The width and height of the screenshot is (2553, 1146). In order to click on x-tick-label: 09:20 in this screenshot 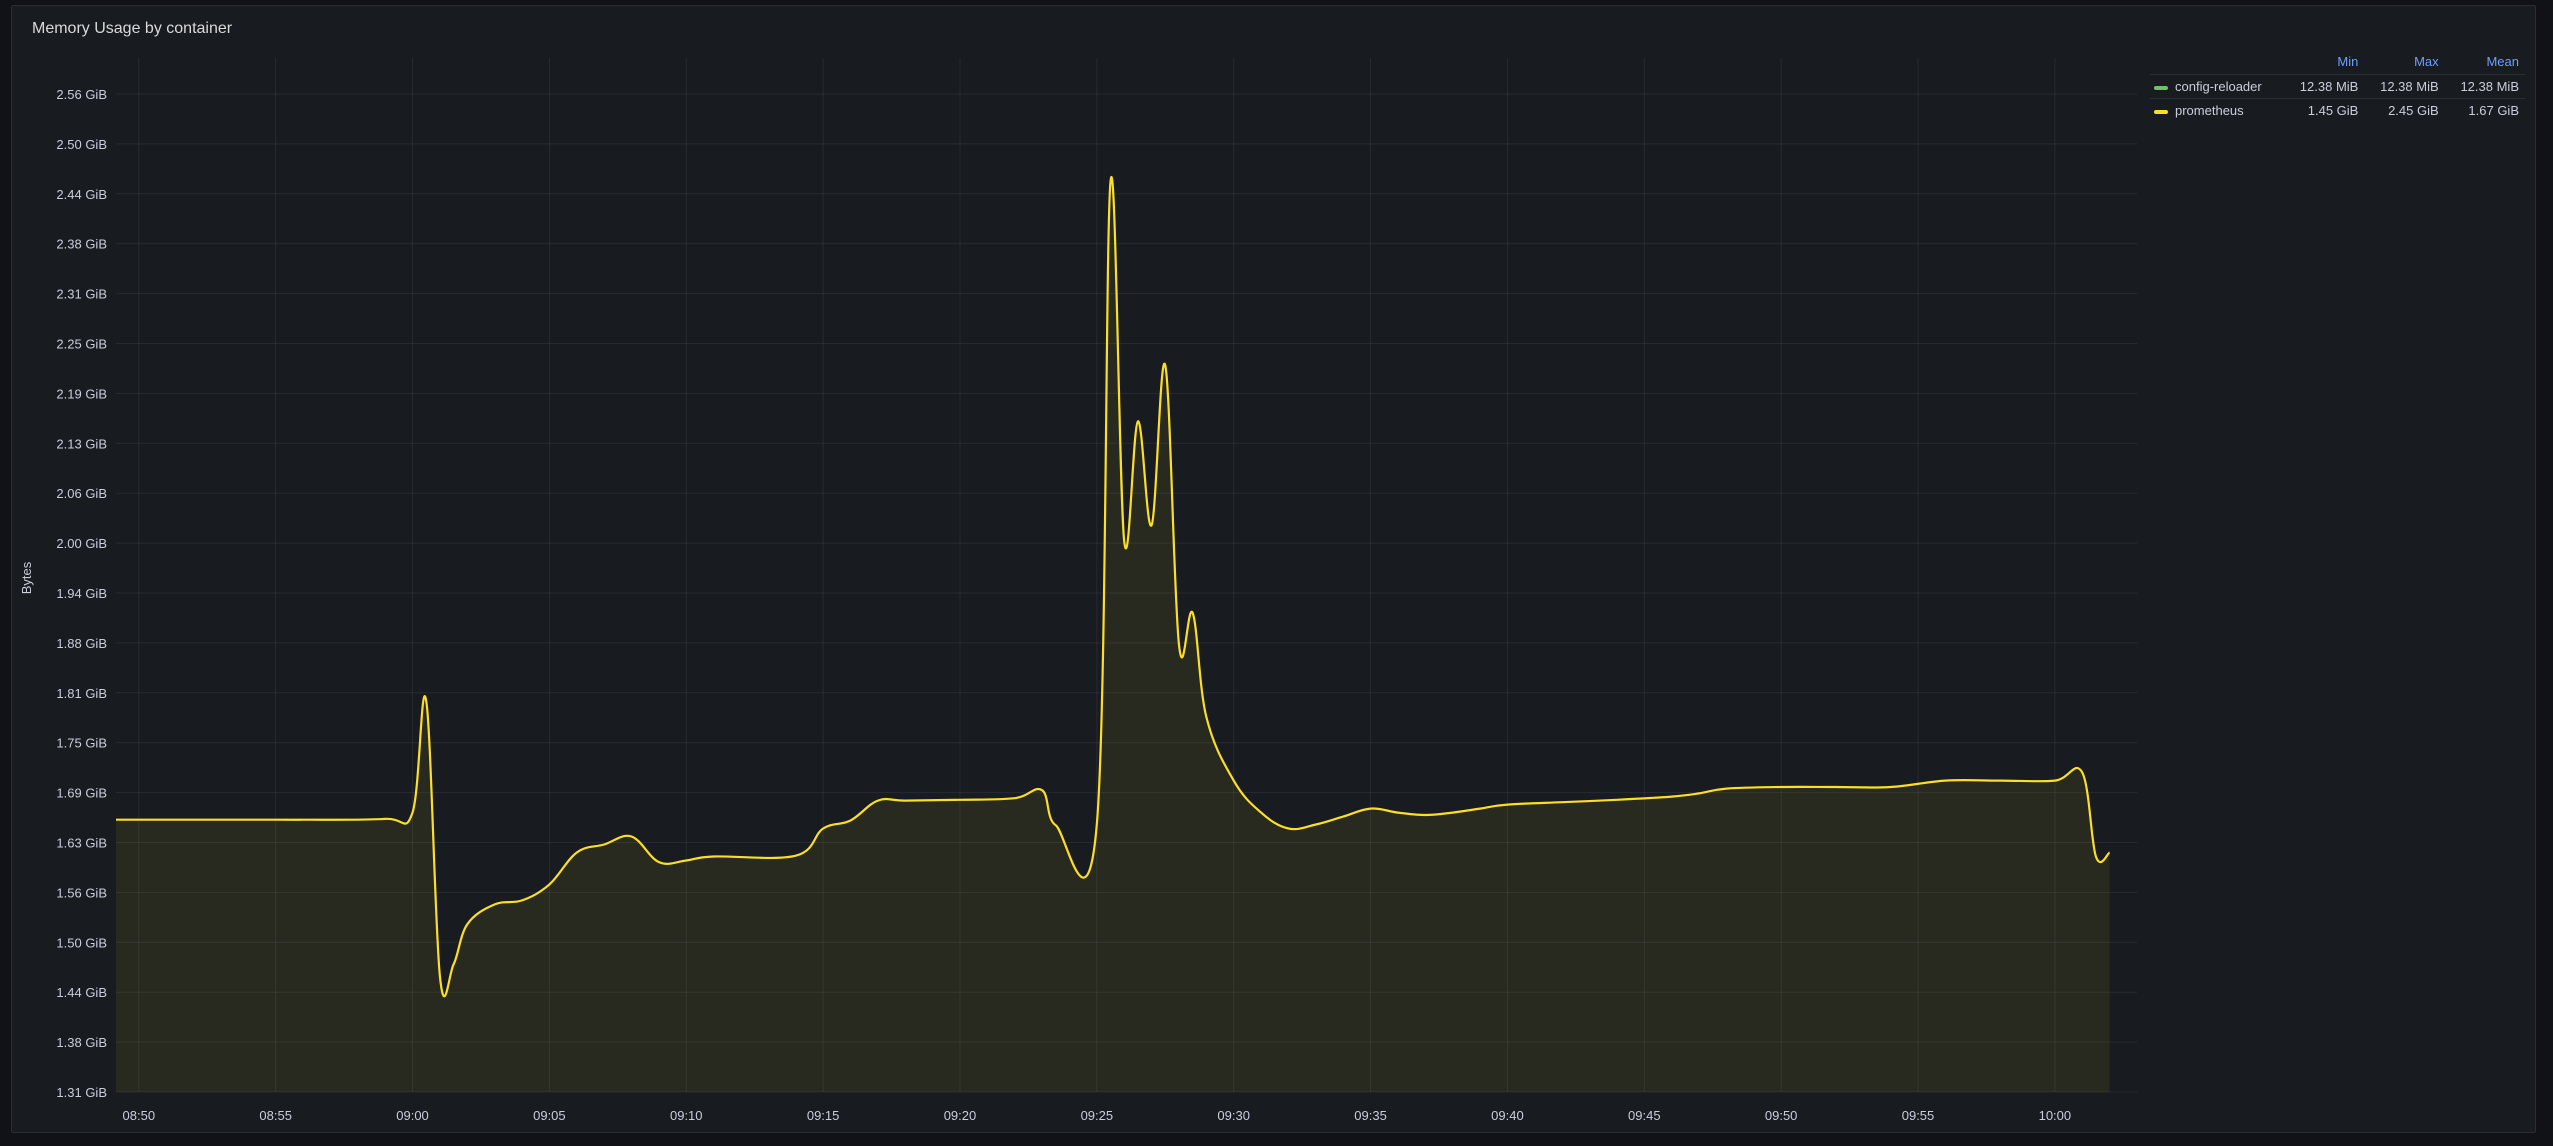, I will do `click(960, 1115)`.